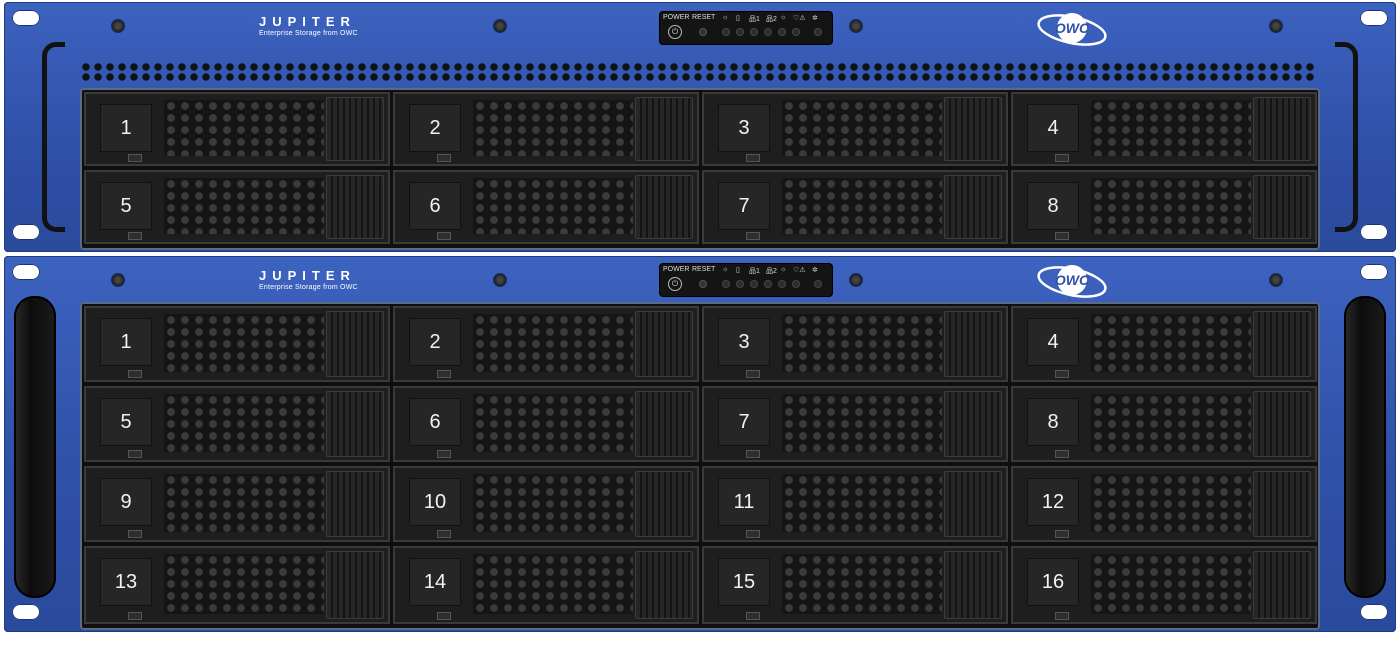 This screenshot has height=648, width=1400. Describe the element at coordinates (1164, 585) in the screenshot. I see `drive-bay: 16` at that location.